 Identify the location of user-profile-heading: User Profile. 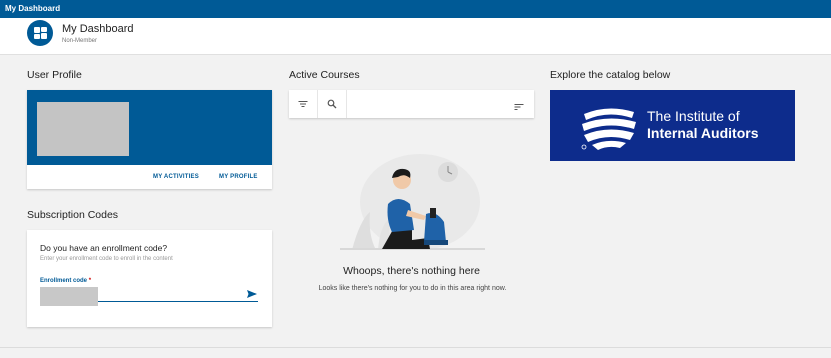
(54, 75).